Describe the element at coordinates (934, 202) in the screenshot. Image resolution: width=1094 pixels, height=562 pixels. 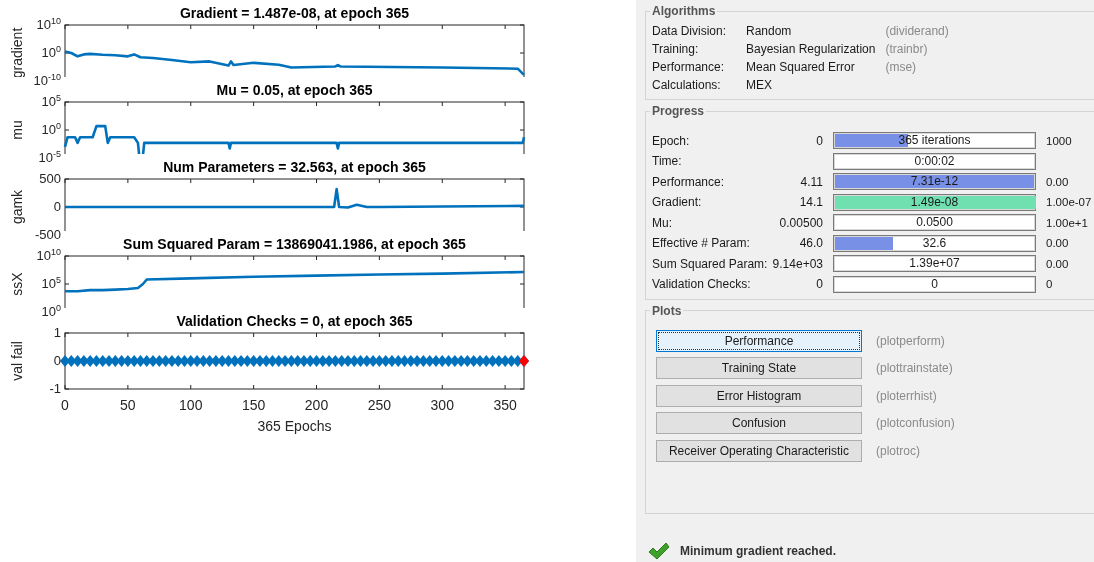
I see `progress-value: 1.49e-08` at that location.